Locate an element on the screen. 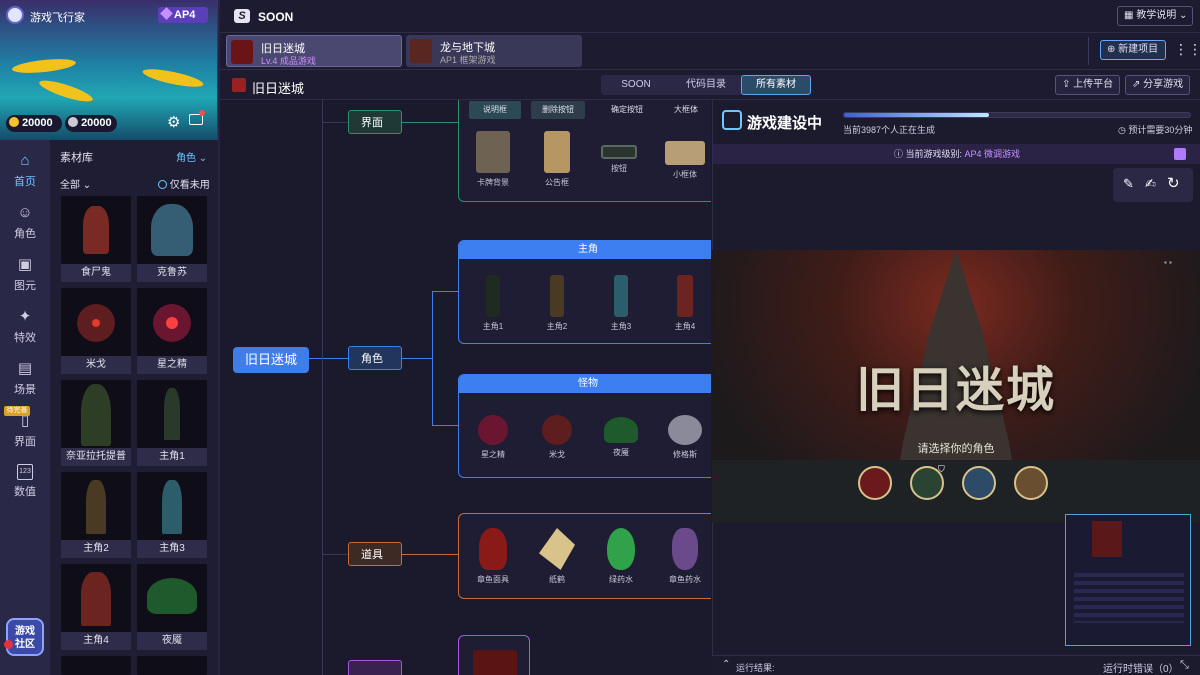 The height and width of the screenshot is (675, 1200). tab-all-assets: 所有素材 is located at coordinates (776, 85).